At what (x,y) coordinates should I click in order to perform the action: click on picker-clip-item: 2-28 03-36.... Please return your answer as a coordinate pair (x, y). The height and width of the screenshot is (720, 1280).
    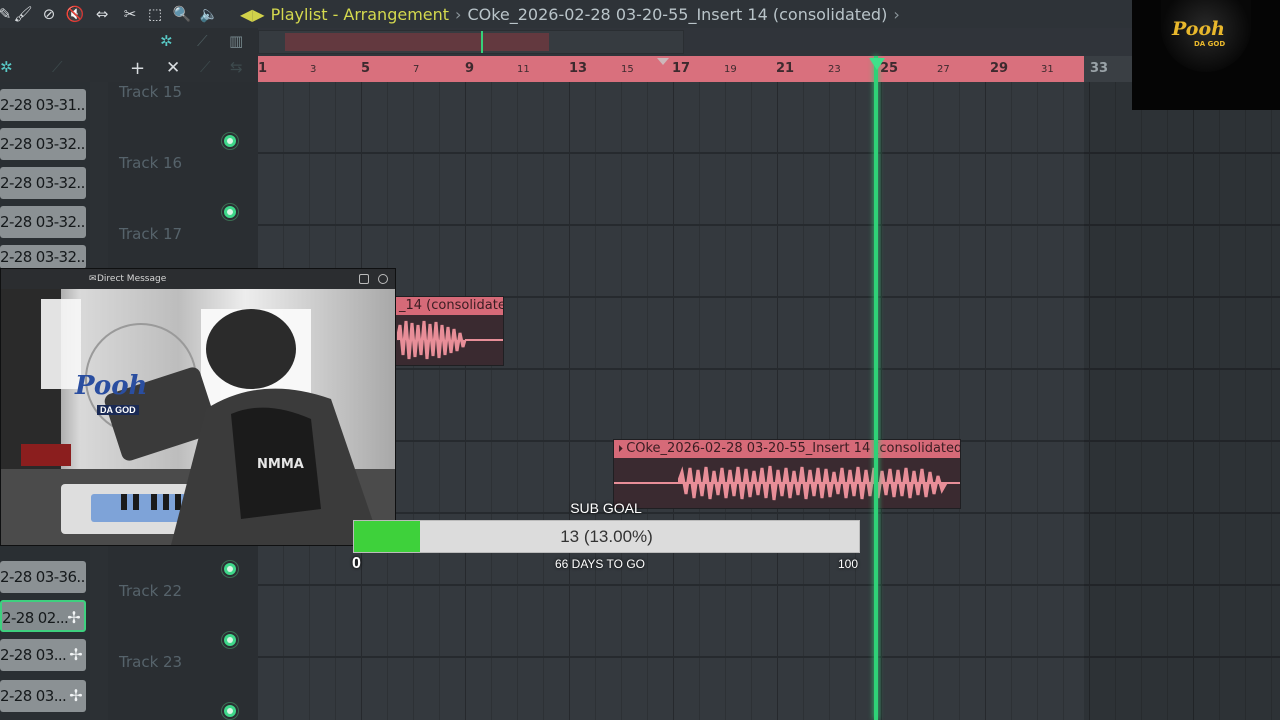
    Looking at the image, I should click on (43, 577).